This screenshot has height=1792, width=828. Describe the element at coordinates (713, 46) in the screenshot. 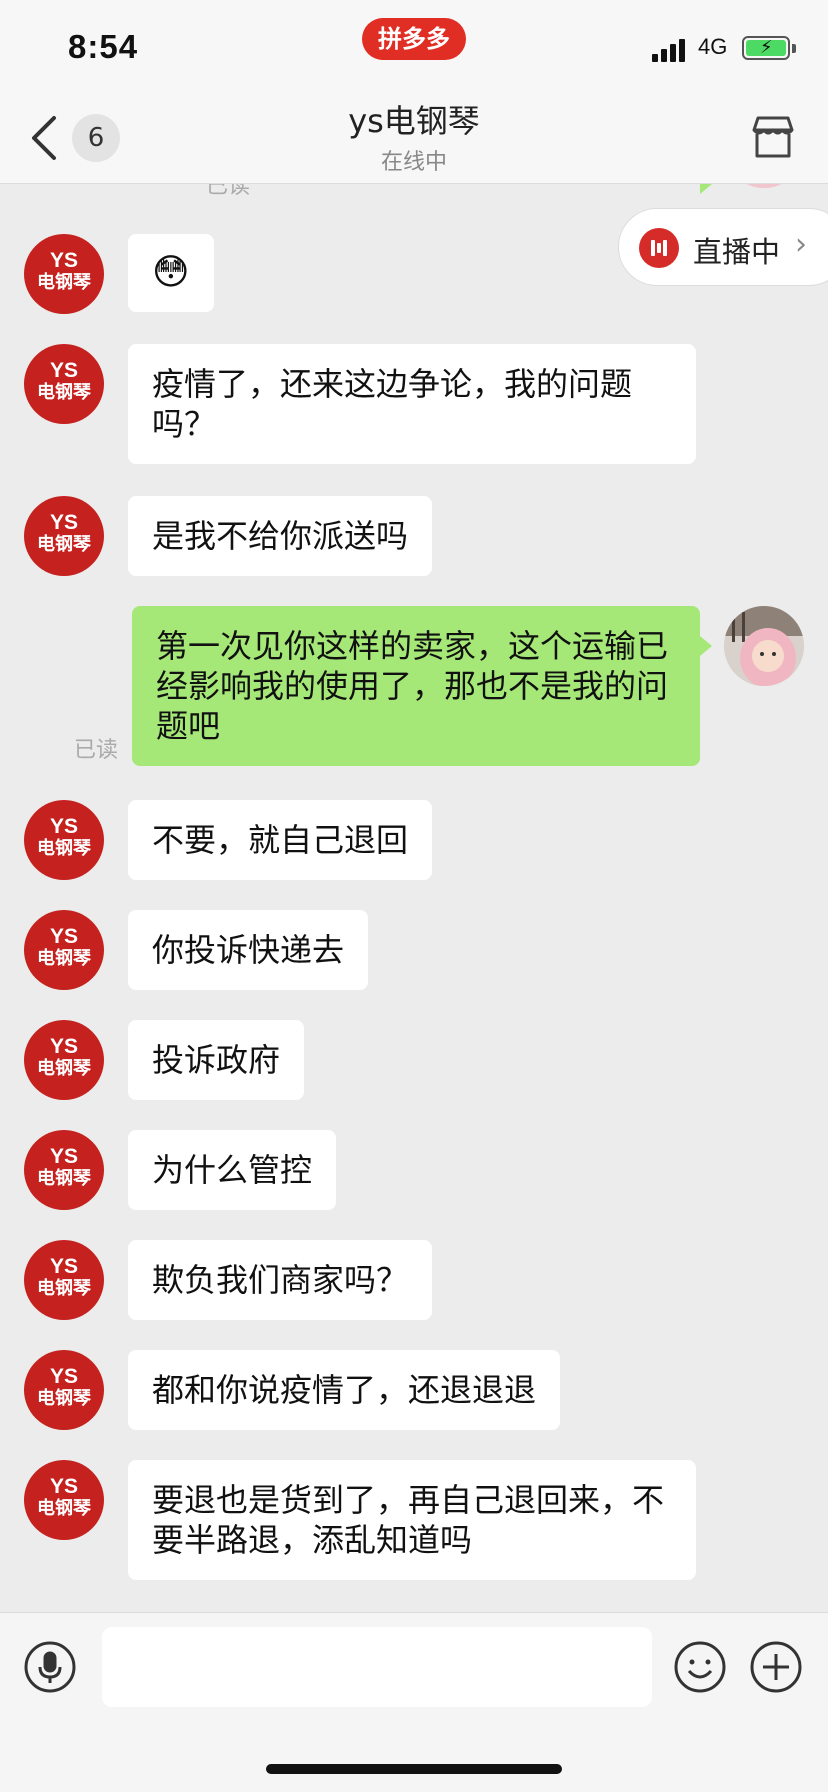

I see `network-type: 4G` at that location.